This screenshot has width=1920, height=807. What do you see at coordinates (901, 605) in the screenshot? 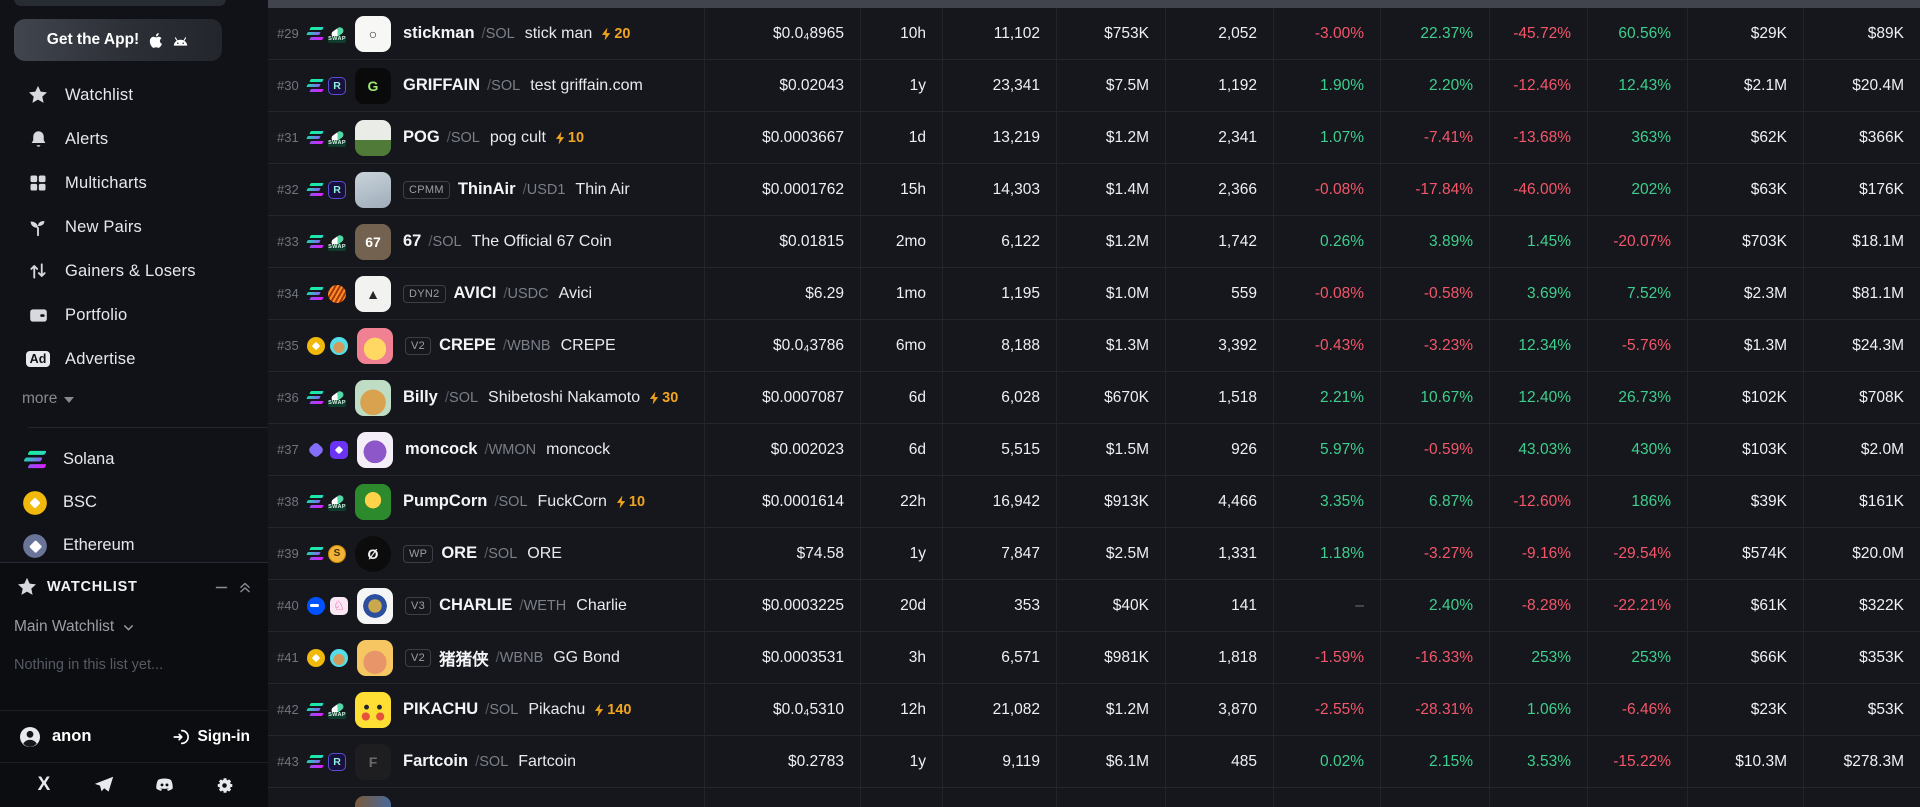
I see `cell-age: 20d` at bounding box center [901, 605].